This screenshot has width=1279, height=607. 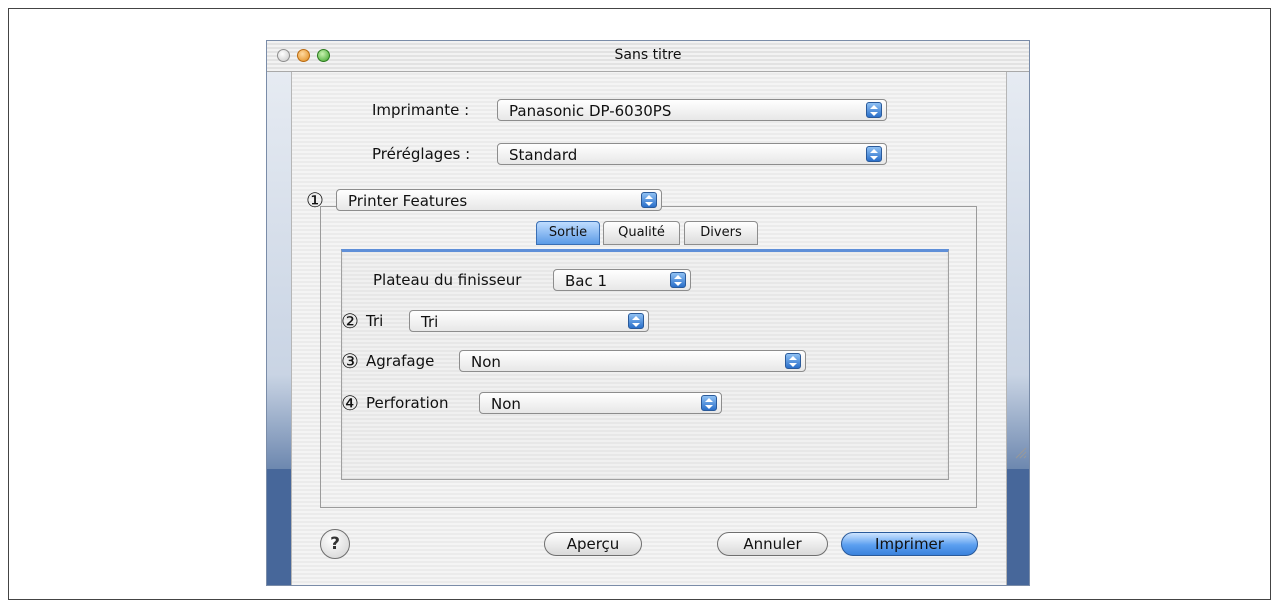 What do you see at coordinates (772, 544) in the screenshot?
I see `cancel-button: Annuler` at bounding box center [772, 544].